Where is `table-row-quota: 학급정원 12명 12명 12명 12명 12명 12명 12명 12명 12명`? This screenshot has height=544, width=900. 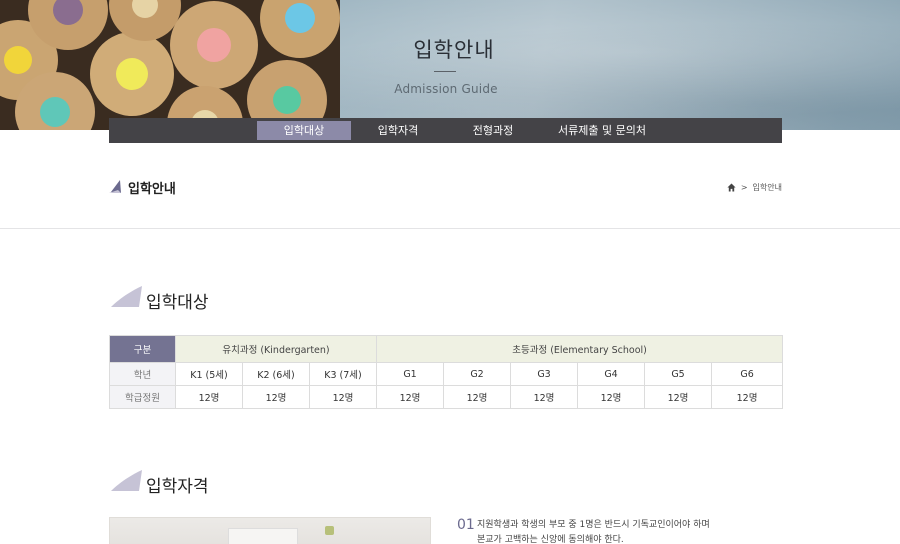 table-row-quota: 학급정원 12명 12명 12명 12명 12명 12명 12명 12명 12명 is located at coordinates (446, 397).